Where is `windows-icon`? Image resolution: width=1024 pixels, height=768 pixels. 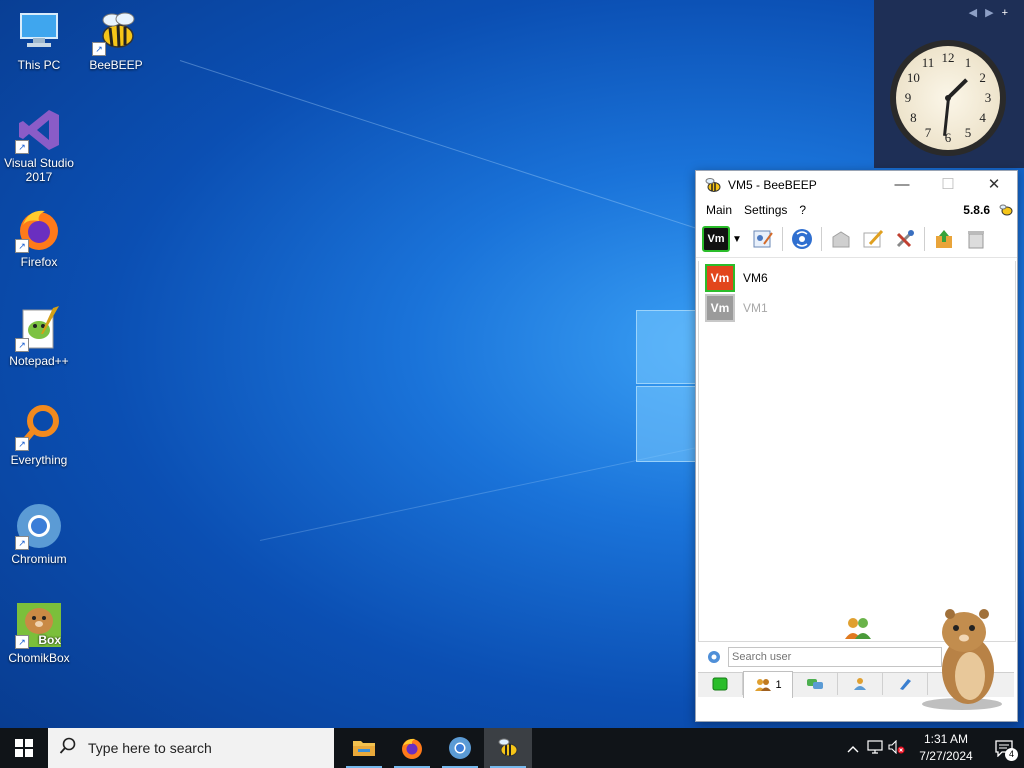
windows-icon is located at coordinates (24, 748).